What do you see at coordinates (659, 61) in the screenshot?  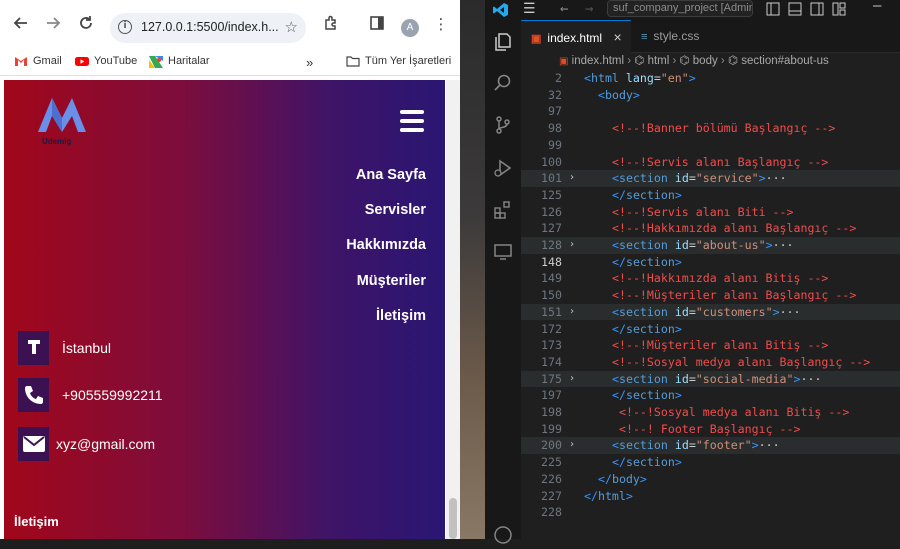 I see `breadcrumb-html: html` at bounding box center [659, 61].